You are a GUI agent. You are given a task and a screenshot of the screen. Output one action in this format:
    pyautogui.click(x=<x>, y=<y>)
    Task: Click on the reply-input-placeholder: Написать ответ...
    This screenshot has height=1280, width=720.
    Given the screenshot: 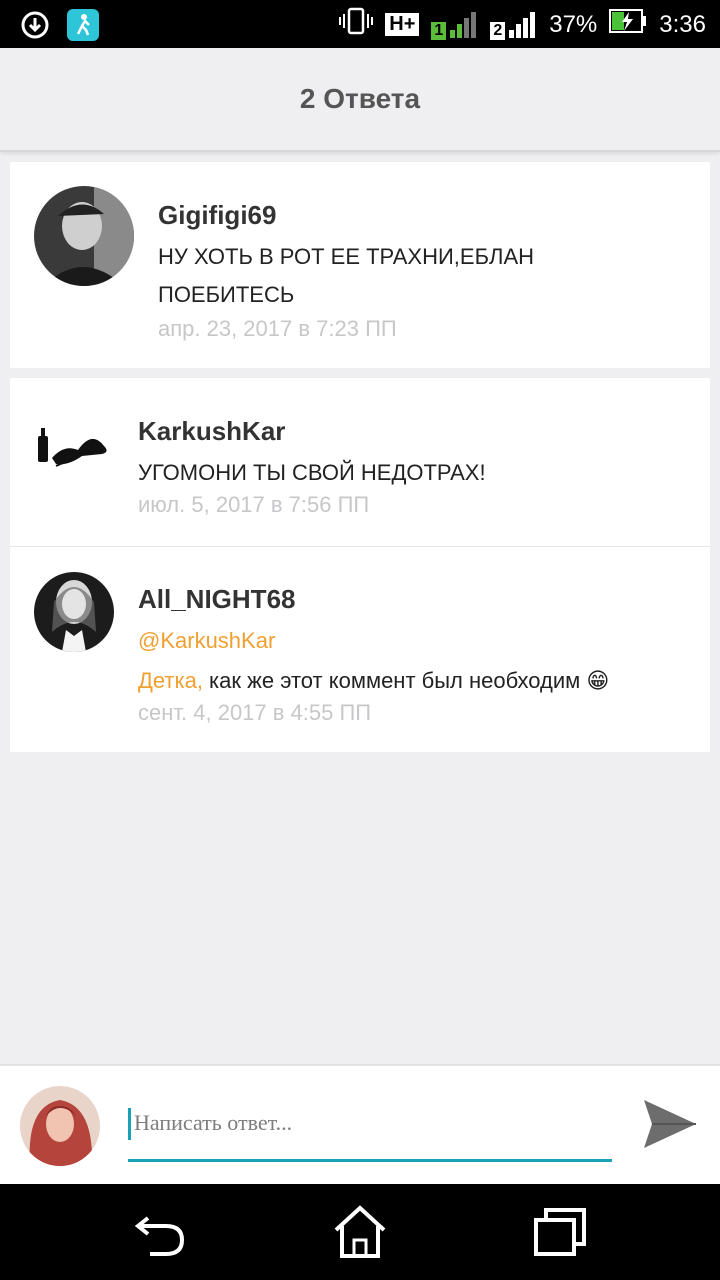 What is the action you would take?
    pyautogui.click(x=213, y=1122)
    